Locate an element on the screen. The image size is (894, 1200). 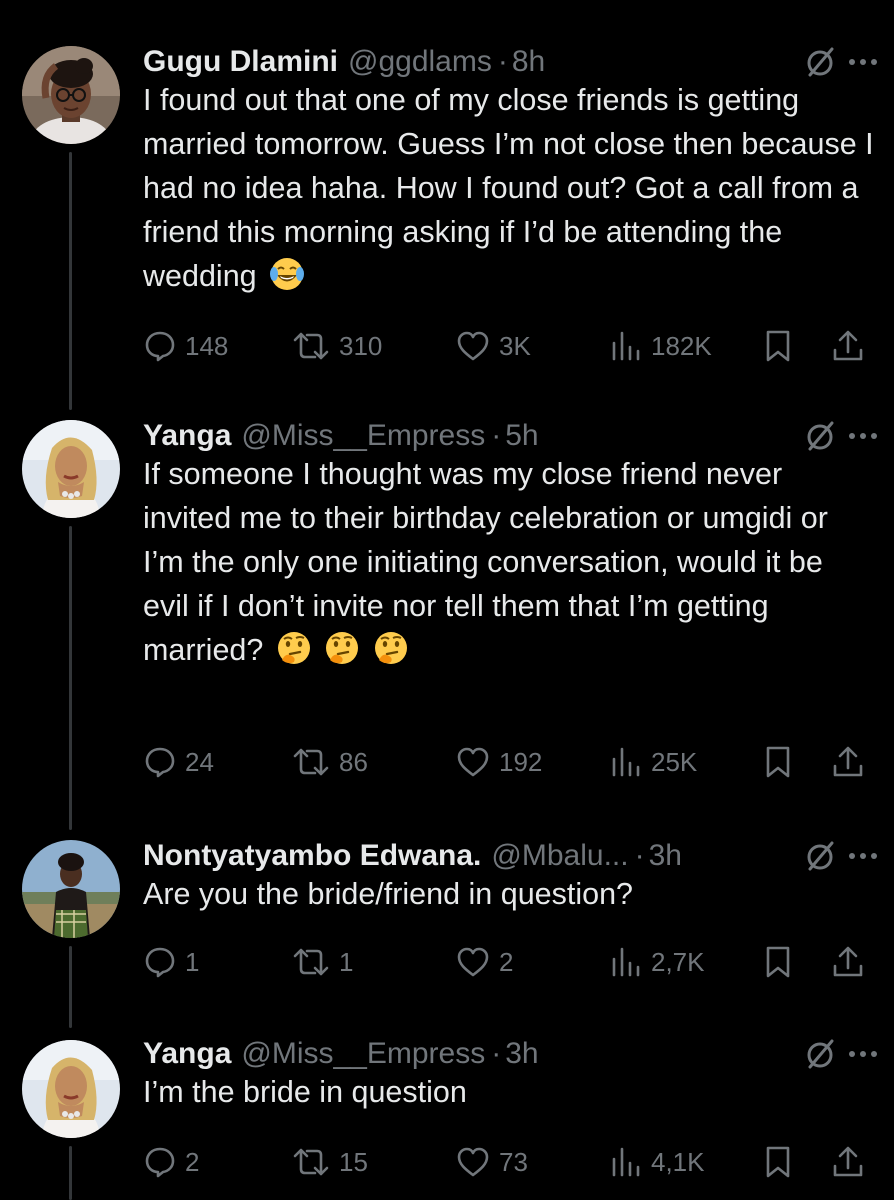
view-count: 2,7K is located at coordinates (678, 962).